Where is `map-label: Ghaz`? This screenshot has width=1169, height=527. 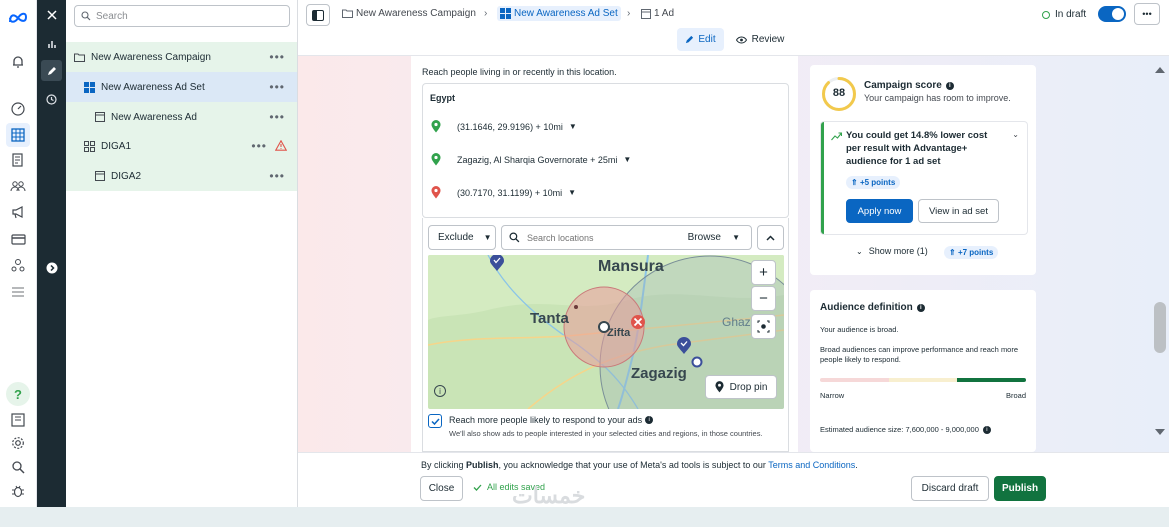
map-label: Ghaz is located at coordinates (736, 322).